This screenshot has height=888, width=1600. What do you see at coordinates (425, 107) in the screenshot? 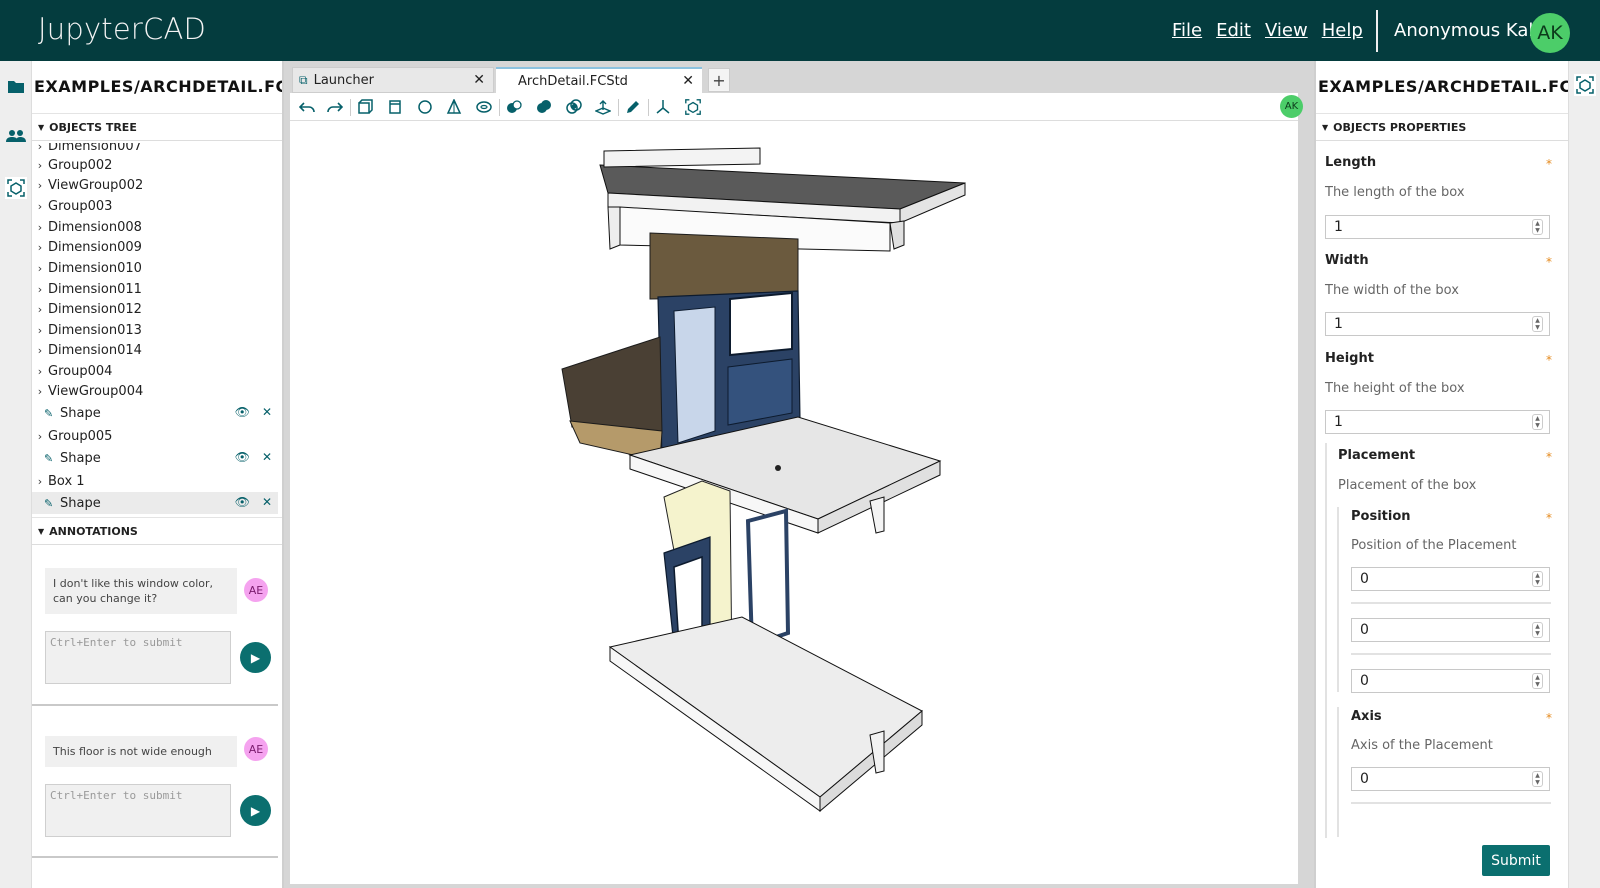
I see `sphere-icon` at bounding box center [425, 107].